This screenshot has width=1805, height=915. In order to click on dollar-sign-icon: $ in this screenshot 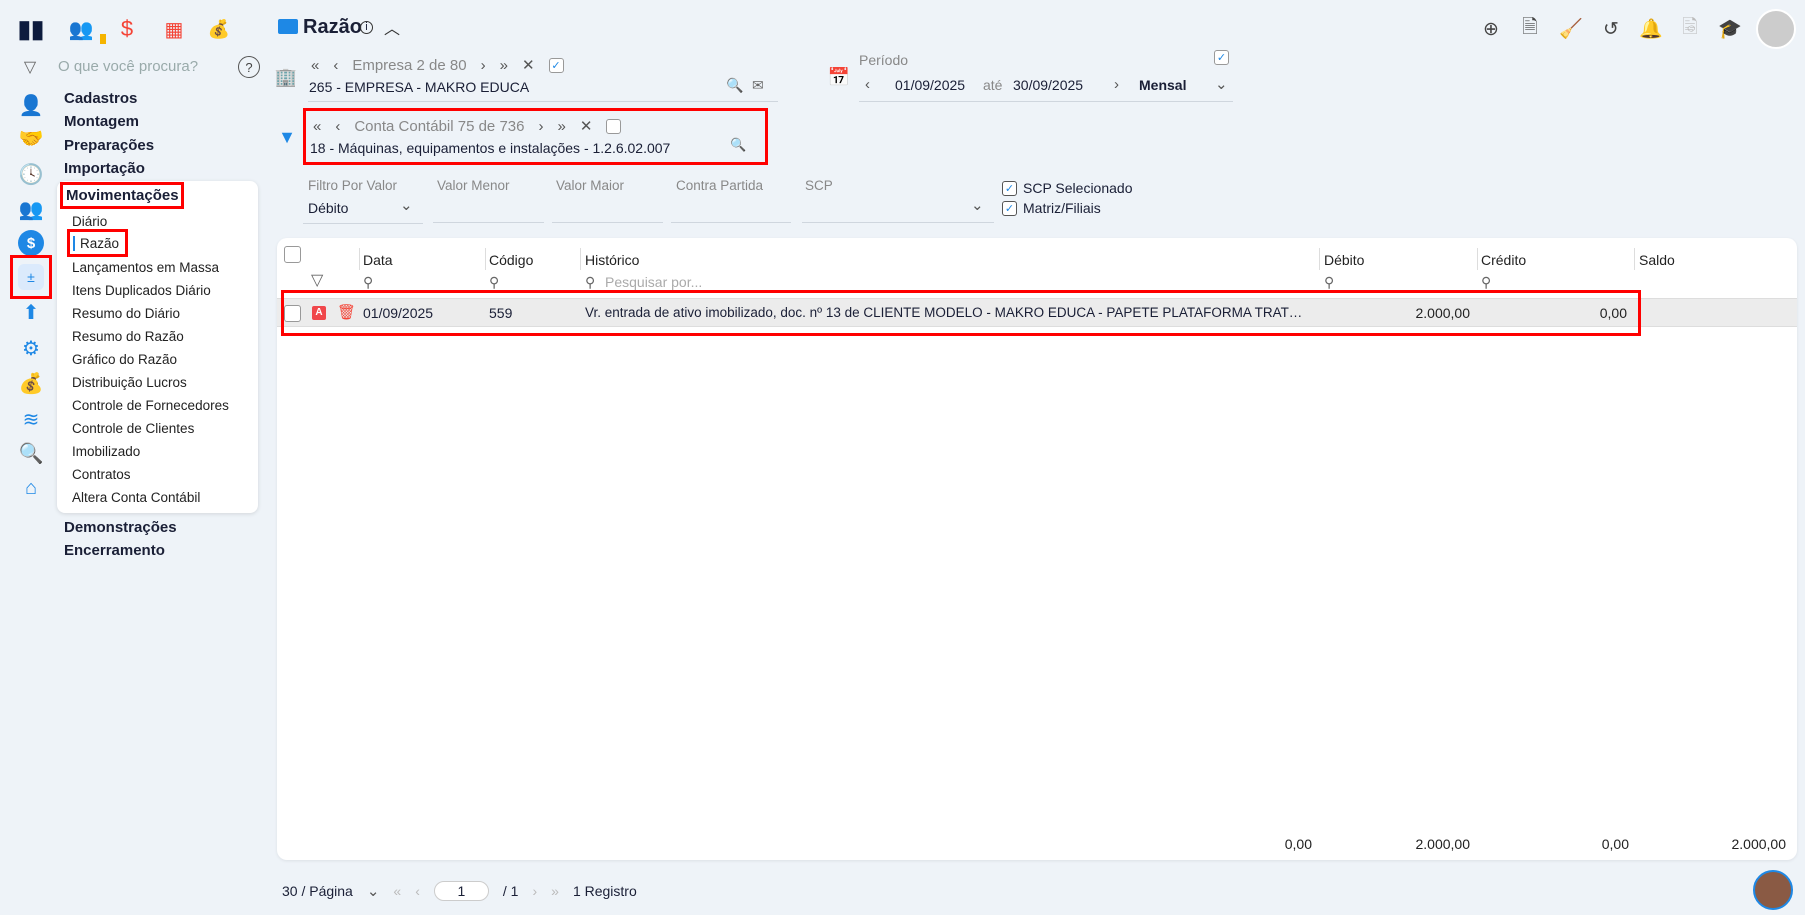, I will do `click(127, 29)`.